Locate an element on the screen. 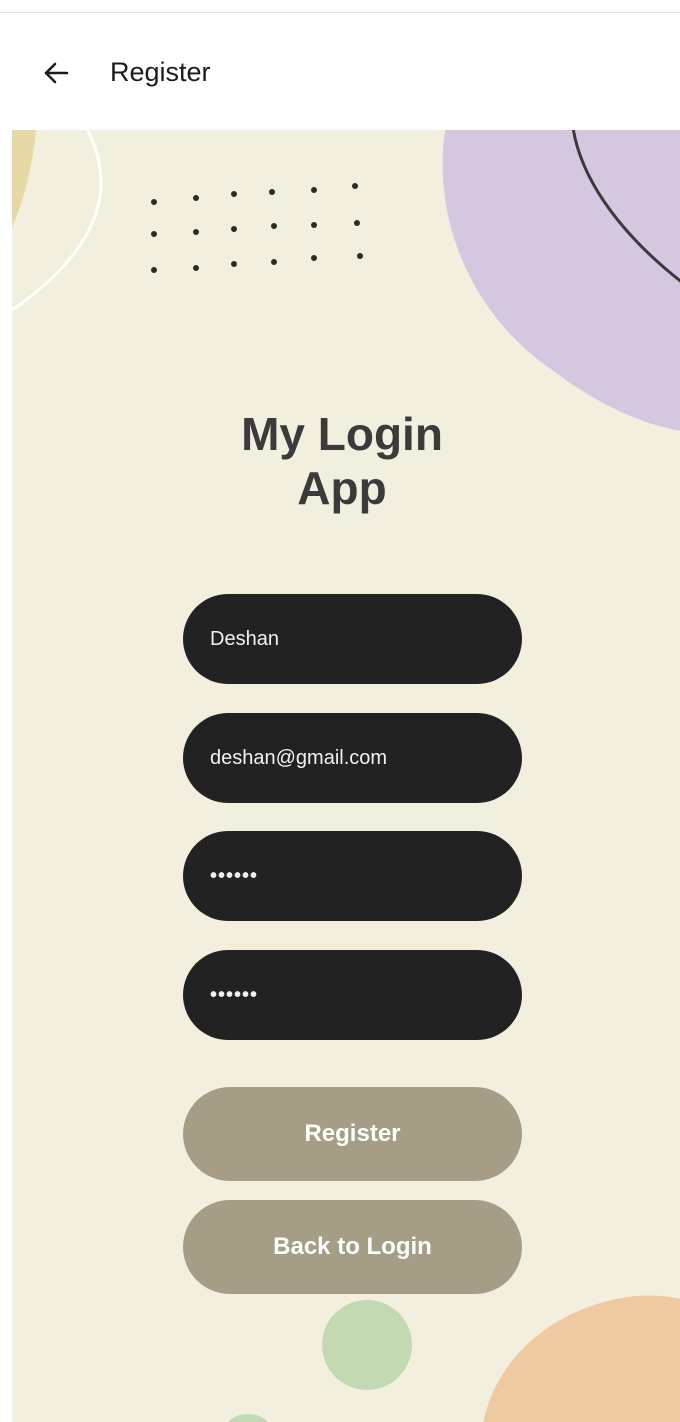 The width and height of the screenshot is (680, 1422). app-title-line2: App is located at coordinates (342, 488).